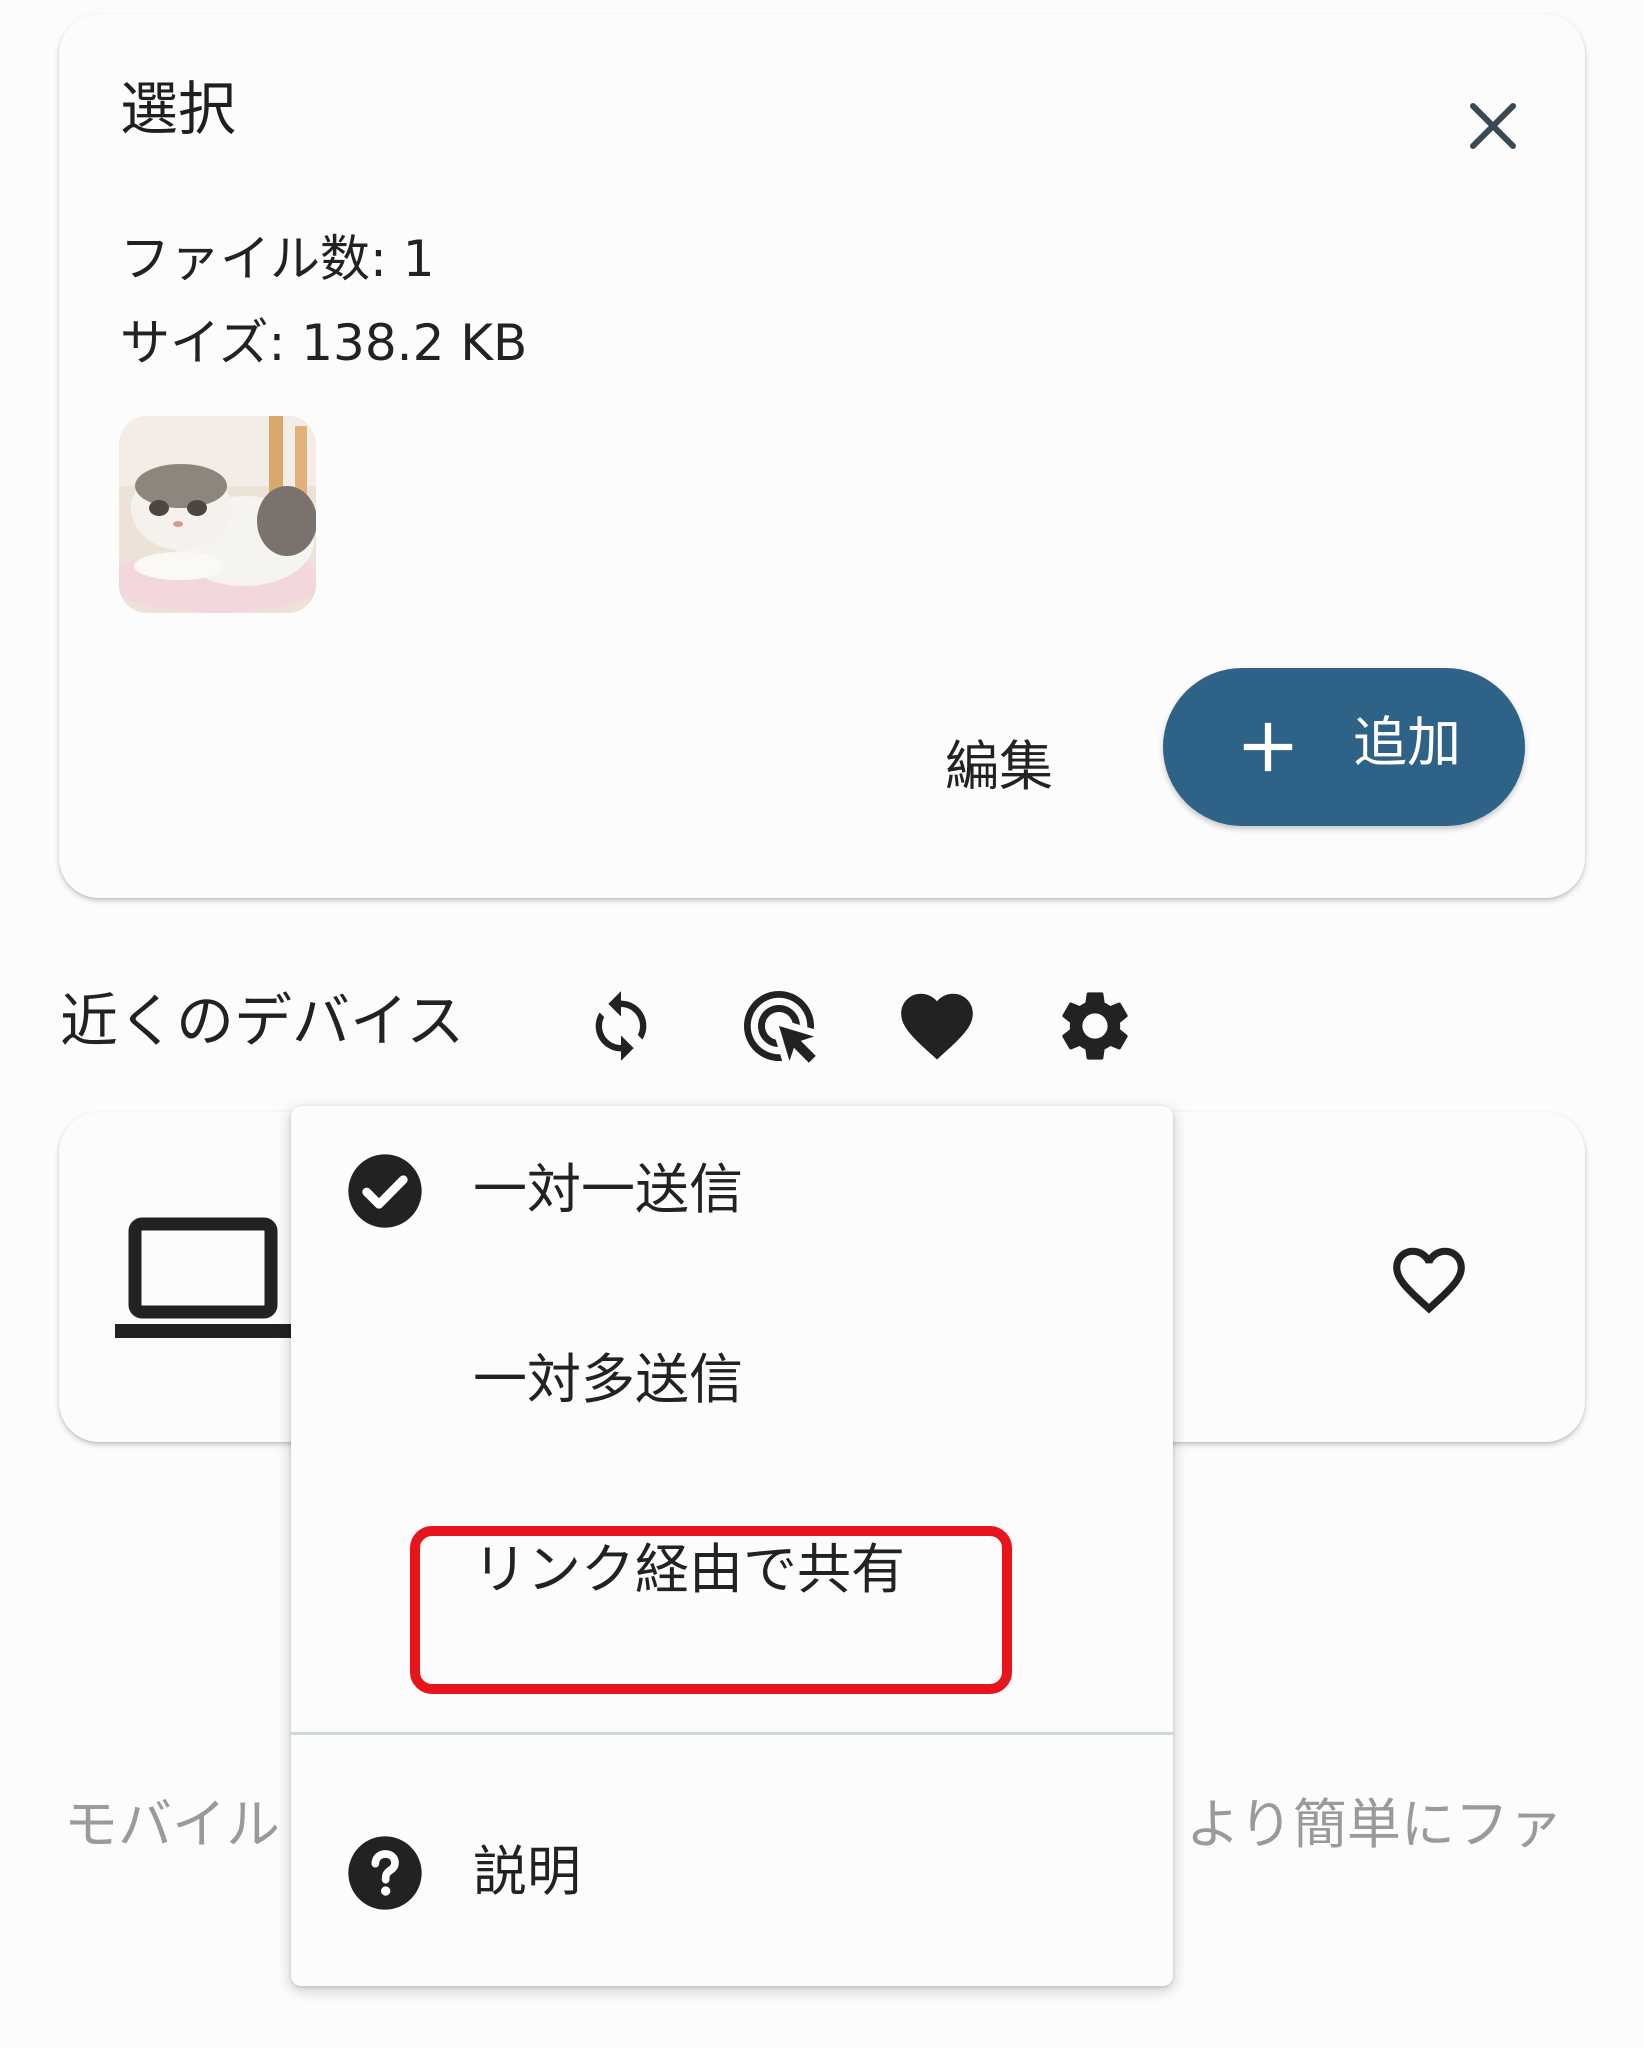 This screenshot has height=2048, width=1644. Describe the element at coordinates (999, 761) in the screenshot. I see `edit-button: 編集` at that location.